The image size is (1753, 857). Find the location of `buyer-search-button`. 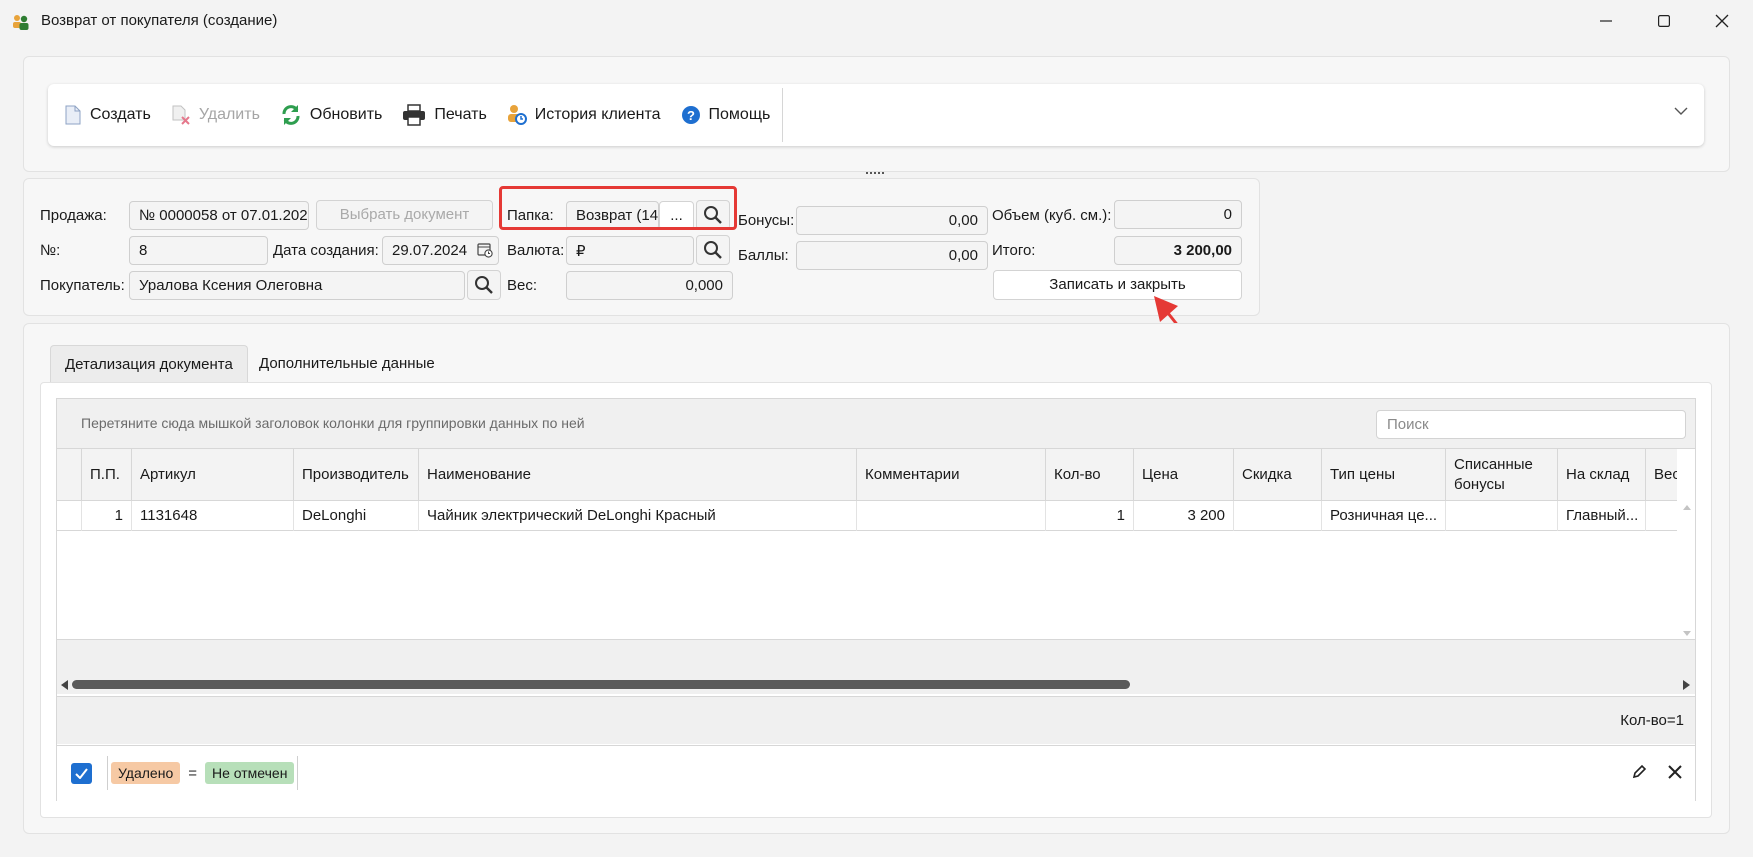

buyer-search-button is located at coordinates (484, 285).